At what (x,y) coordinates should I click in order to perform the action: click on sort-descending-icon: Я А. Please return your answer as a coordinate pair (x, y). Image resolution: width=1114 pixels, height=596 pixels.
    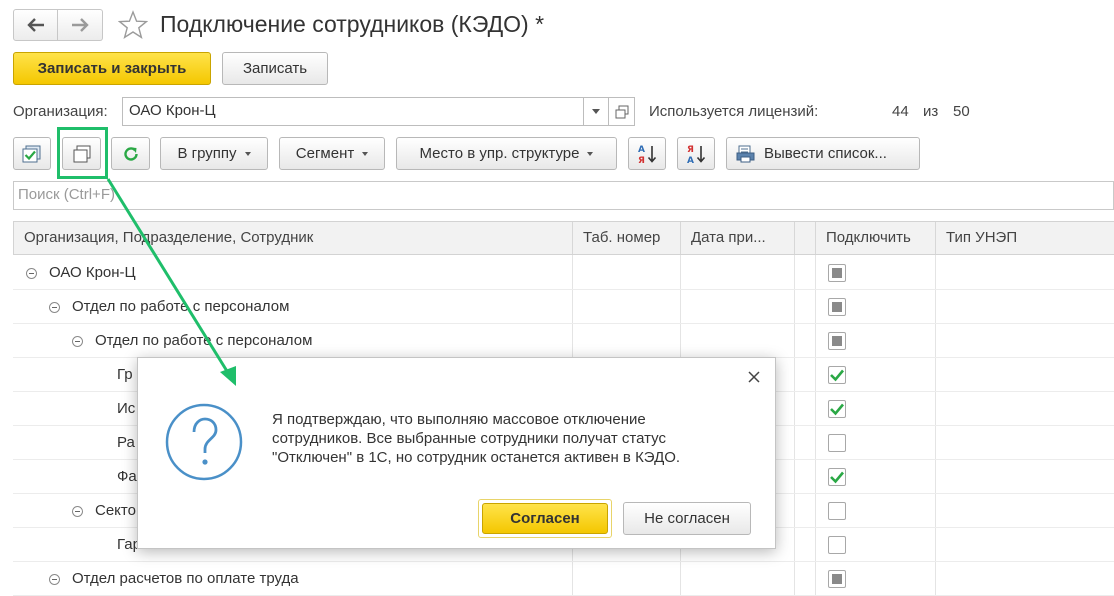
    Looking at the image, I should click on (696, 155).